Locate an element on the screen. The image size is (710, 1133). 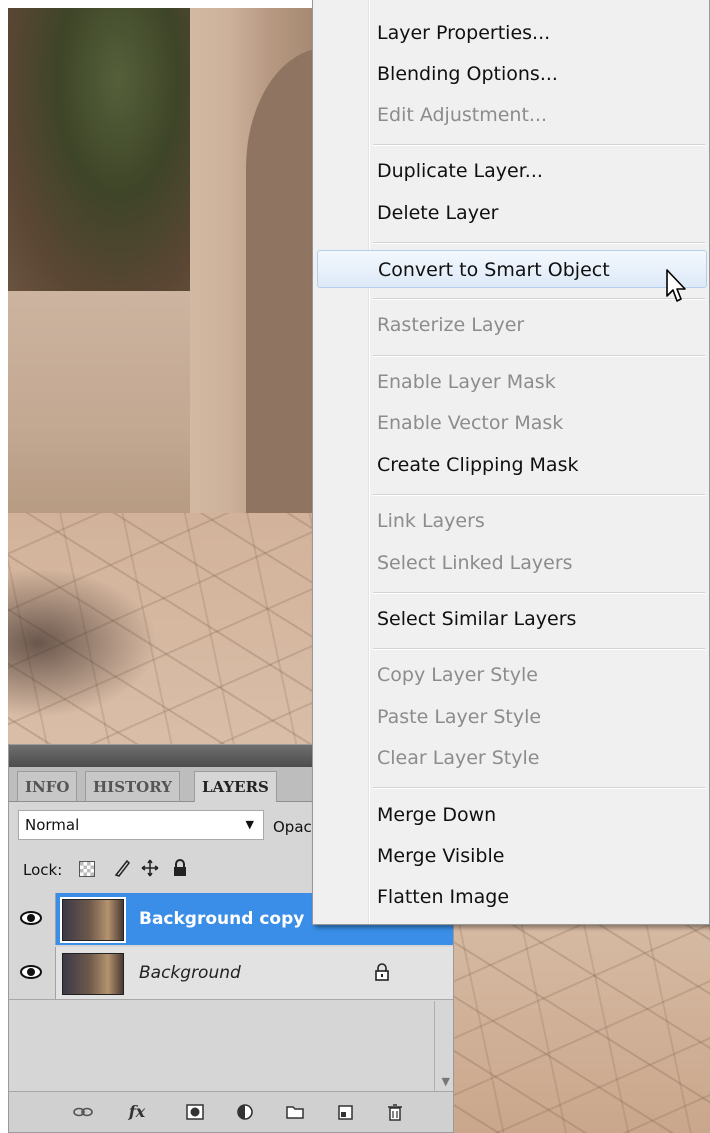
menu-item-merge-visible: Merge Visible is located at coordinates (511, 856).